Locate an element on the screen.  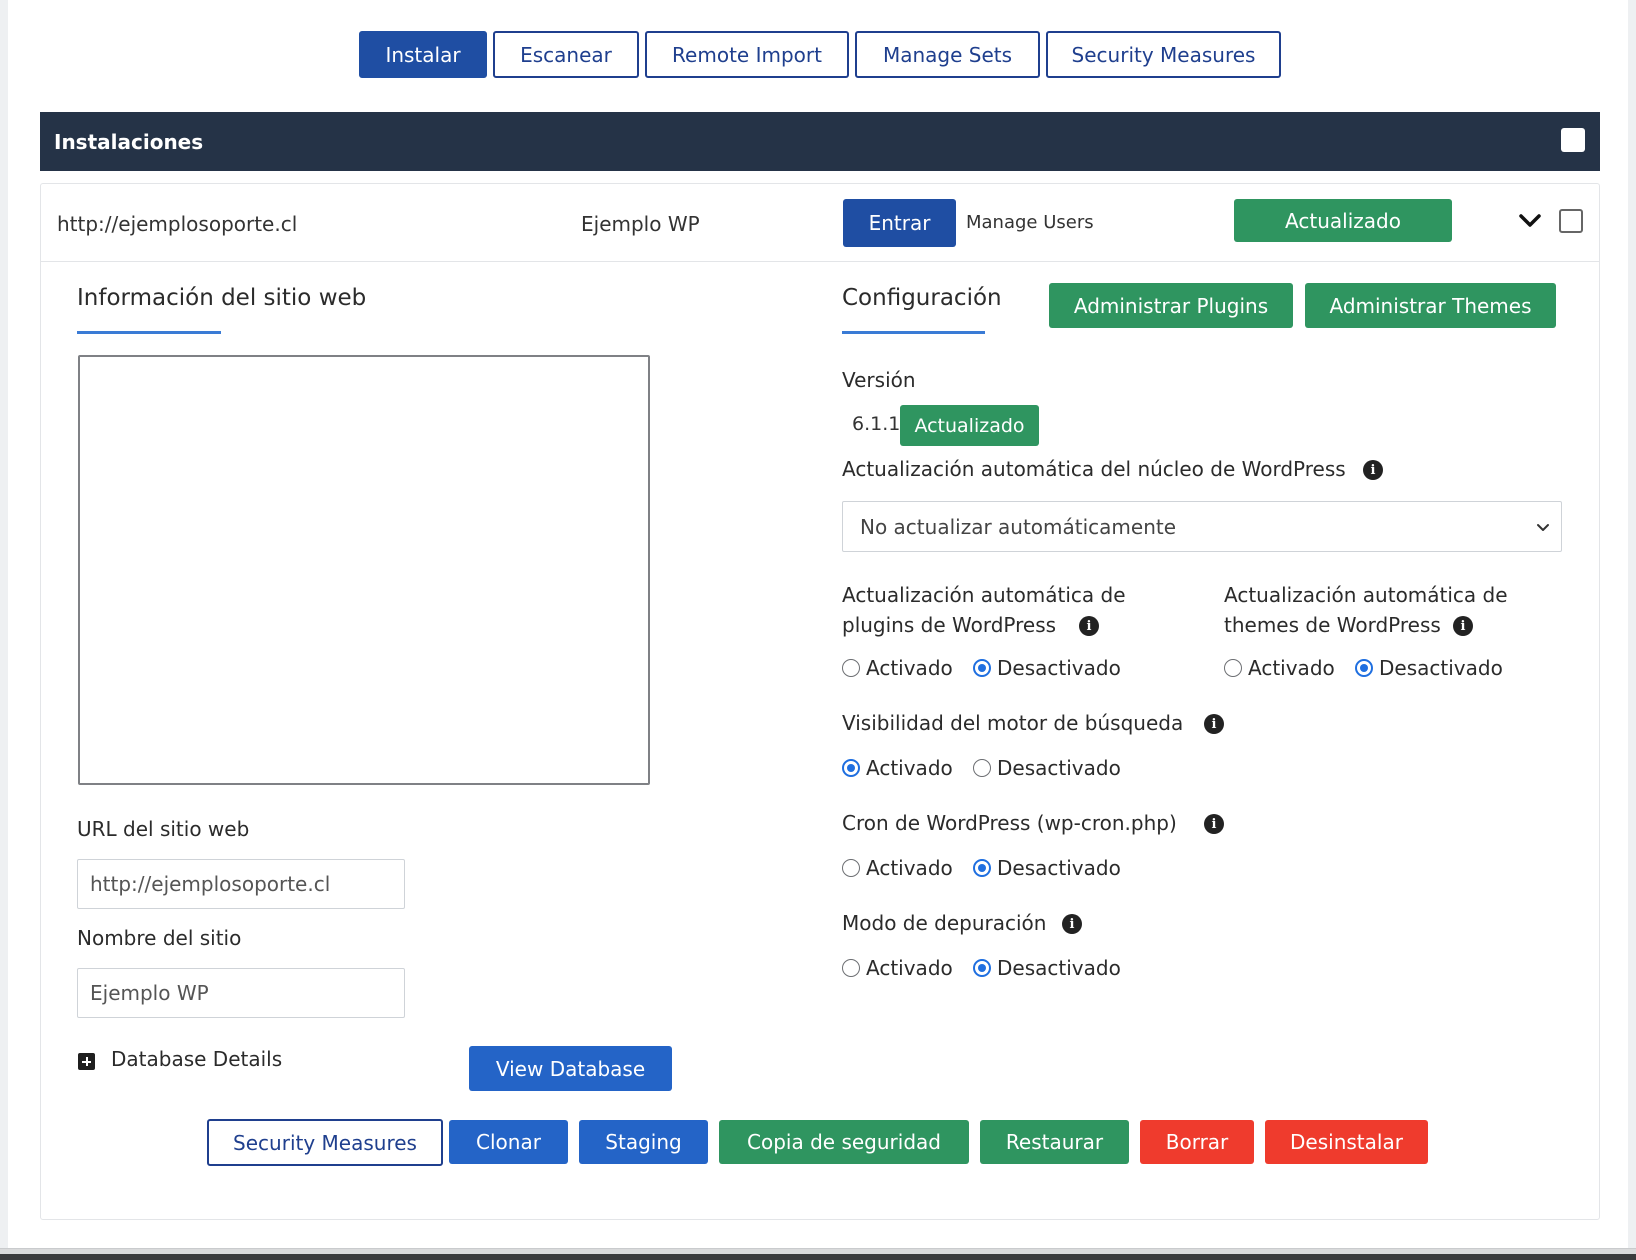
manage-themes-button: Administrar Themes is located at coordinates (1430, 305).